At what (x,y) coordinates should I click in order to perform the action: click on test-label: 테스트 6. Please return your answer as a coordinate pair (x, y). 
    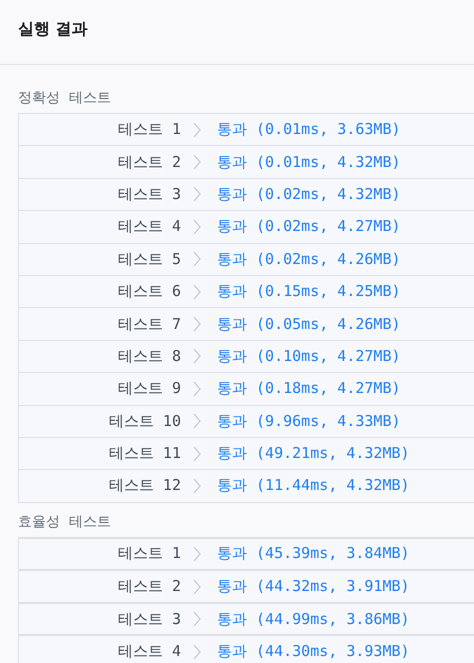
    Looking at the image, I should click on (148, 292).